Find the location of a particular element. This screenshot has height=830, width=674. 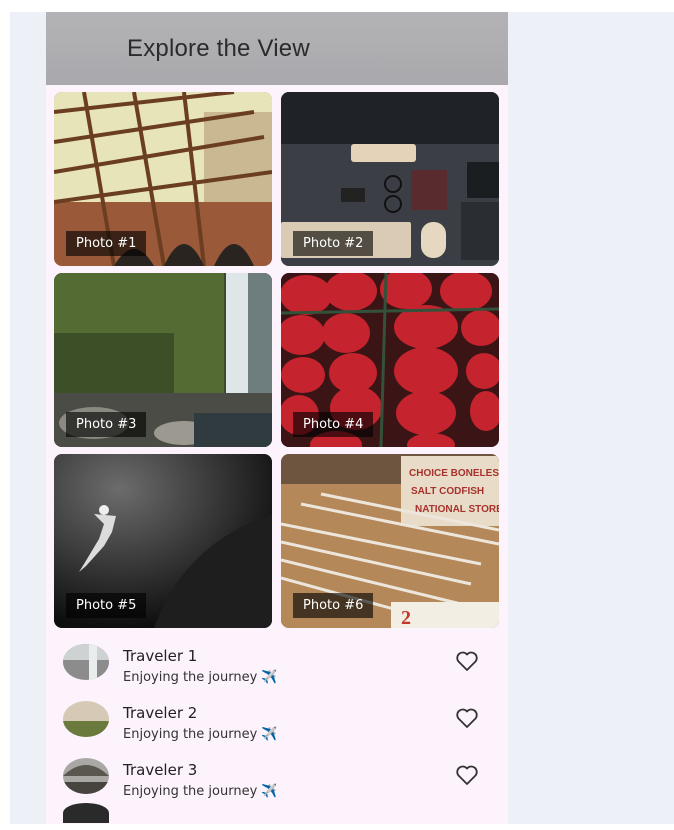

photo-tile-1: Photo #1 is located at coordinates (163, 179).